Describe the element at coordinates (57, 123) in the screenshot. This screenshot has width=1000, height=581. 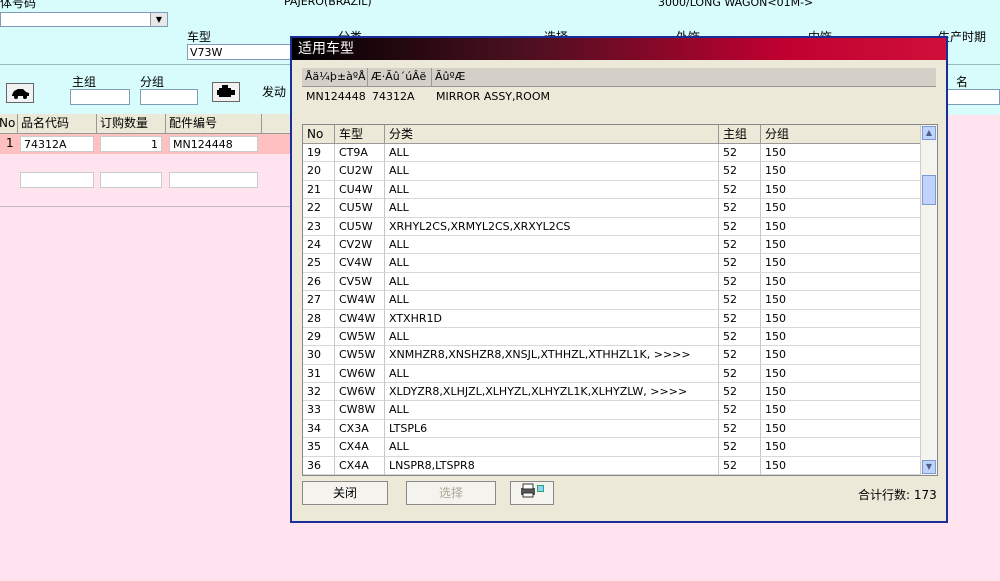
I see `grid-header-code: 品名代码` at that location.